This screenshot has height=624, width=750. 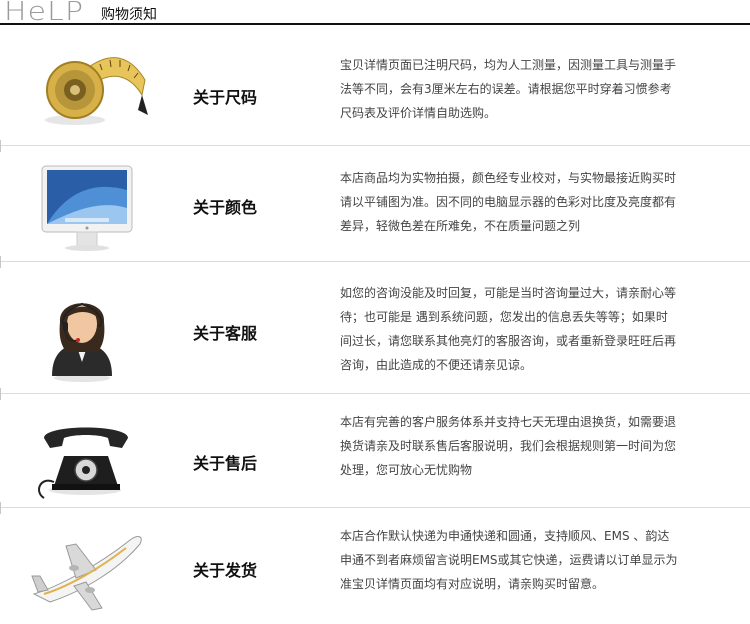 What do you see at coordinates (472, 584) in the screenshot?
I see `desc-line: 准宝贝详情页面均有对应说明，请亲购买时留意。` at bounding box center [472, 584].